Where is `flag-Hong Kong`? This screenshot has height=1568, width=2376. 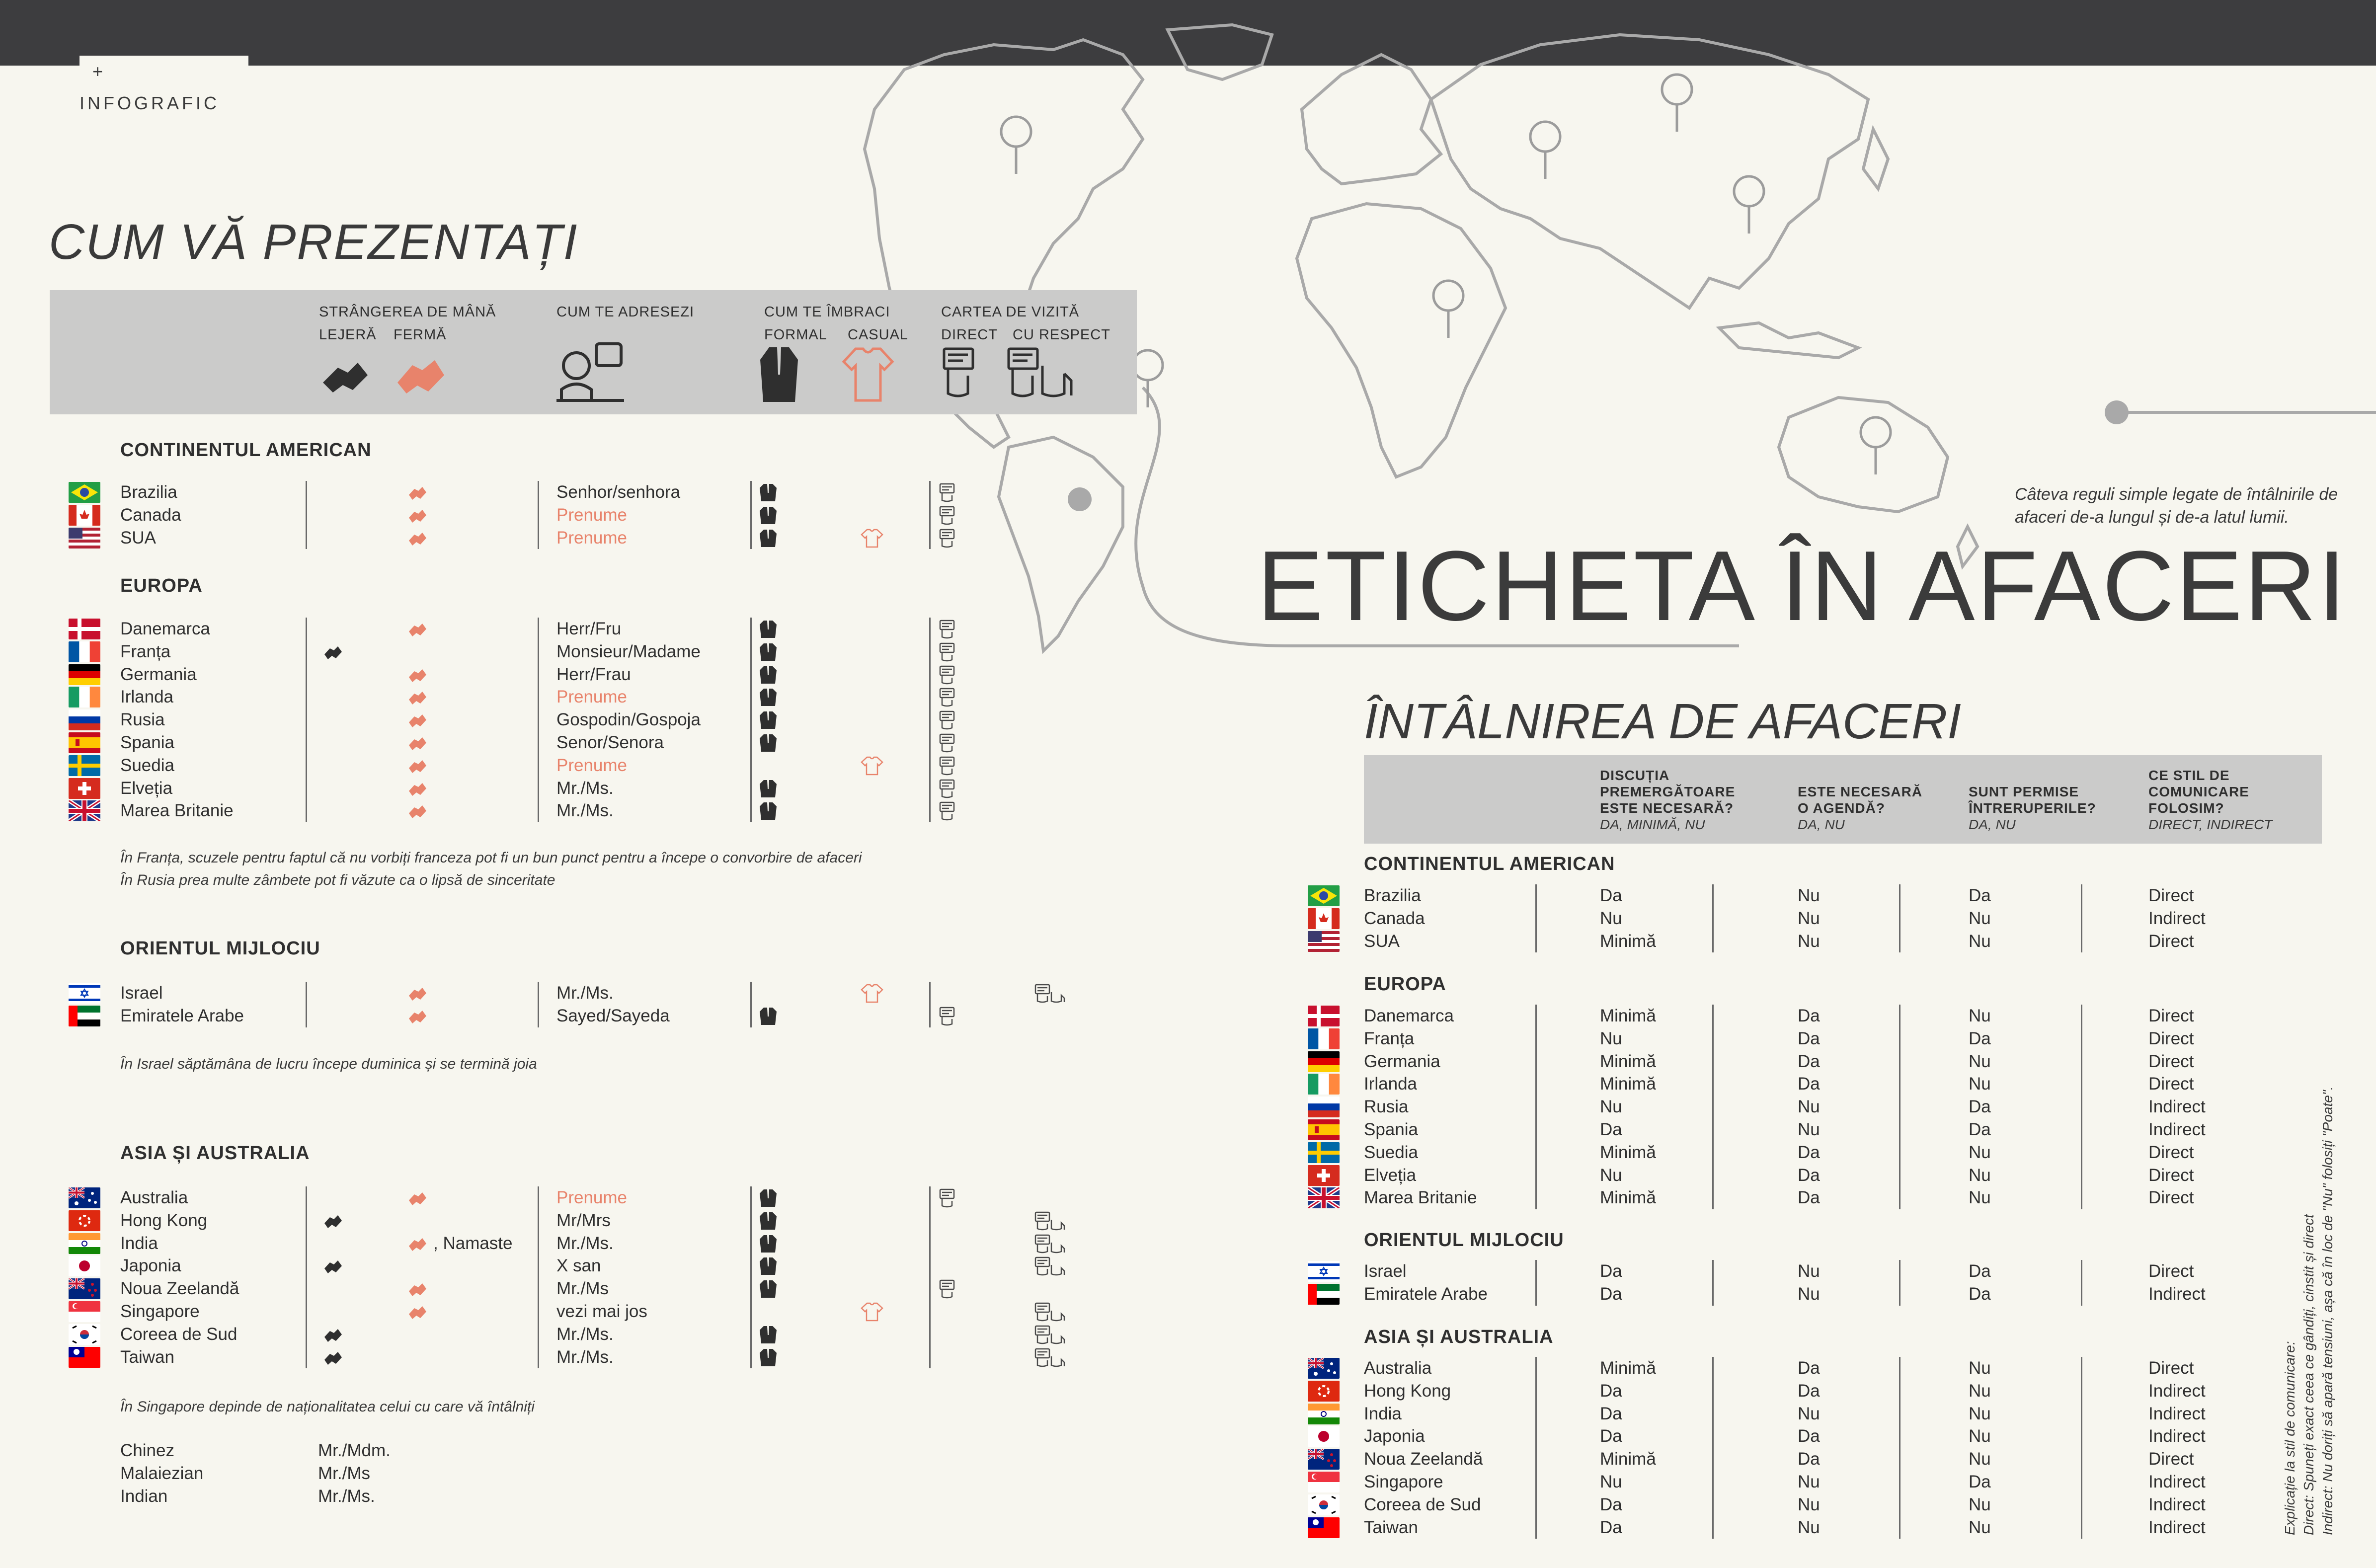 flag-Hong Kong is located at coordinates (1324, 1391).